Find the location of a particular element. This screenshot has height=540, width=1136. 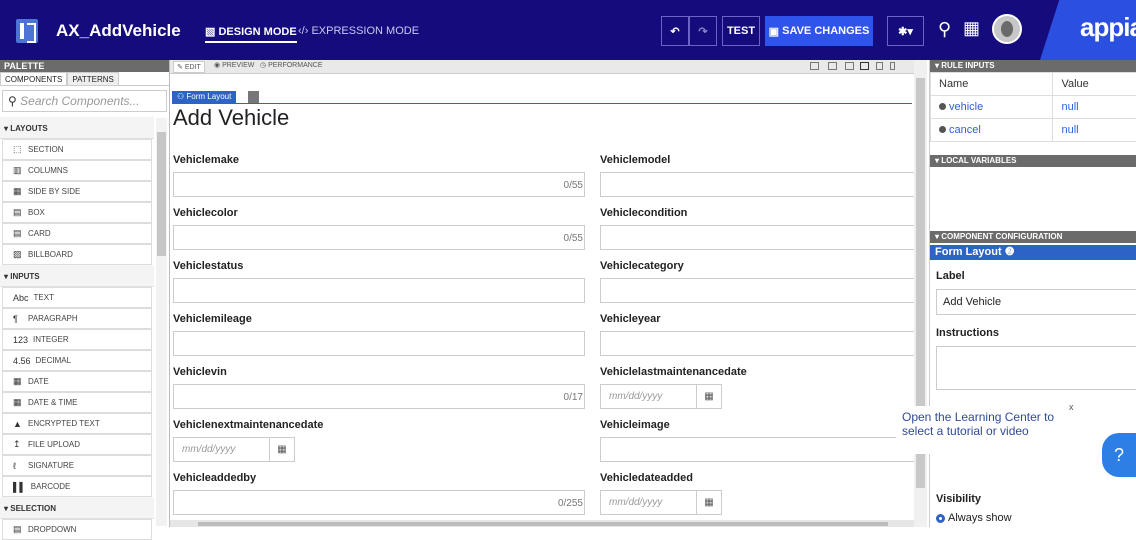

palette-item: ▤CARD is located at coordinates (77, 233).